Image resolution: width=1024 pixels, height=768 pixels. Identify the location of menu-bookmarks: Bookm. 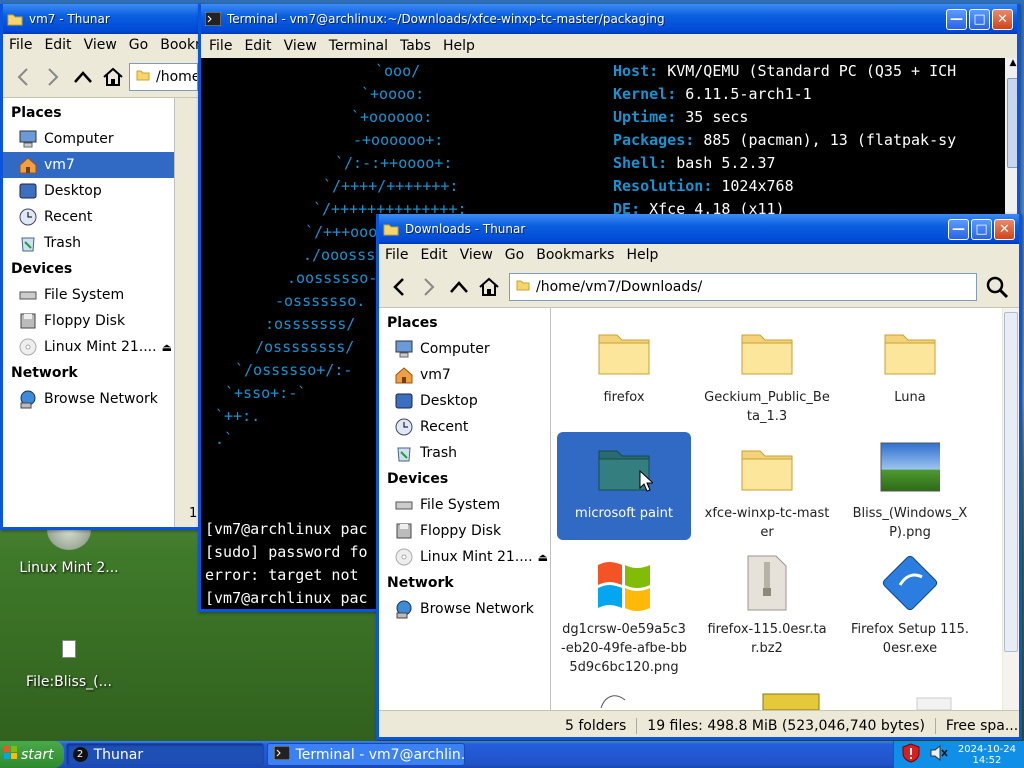
(179, 45).